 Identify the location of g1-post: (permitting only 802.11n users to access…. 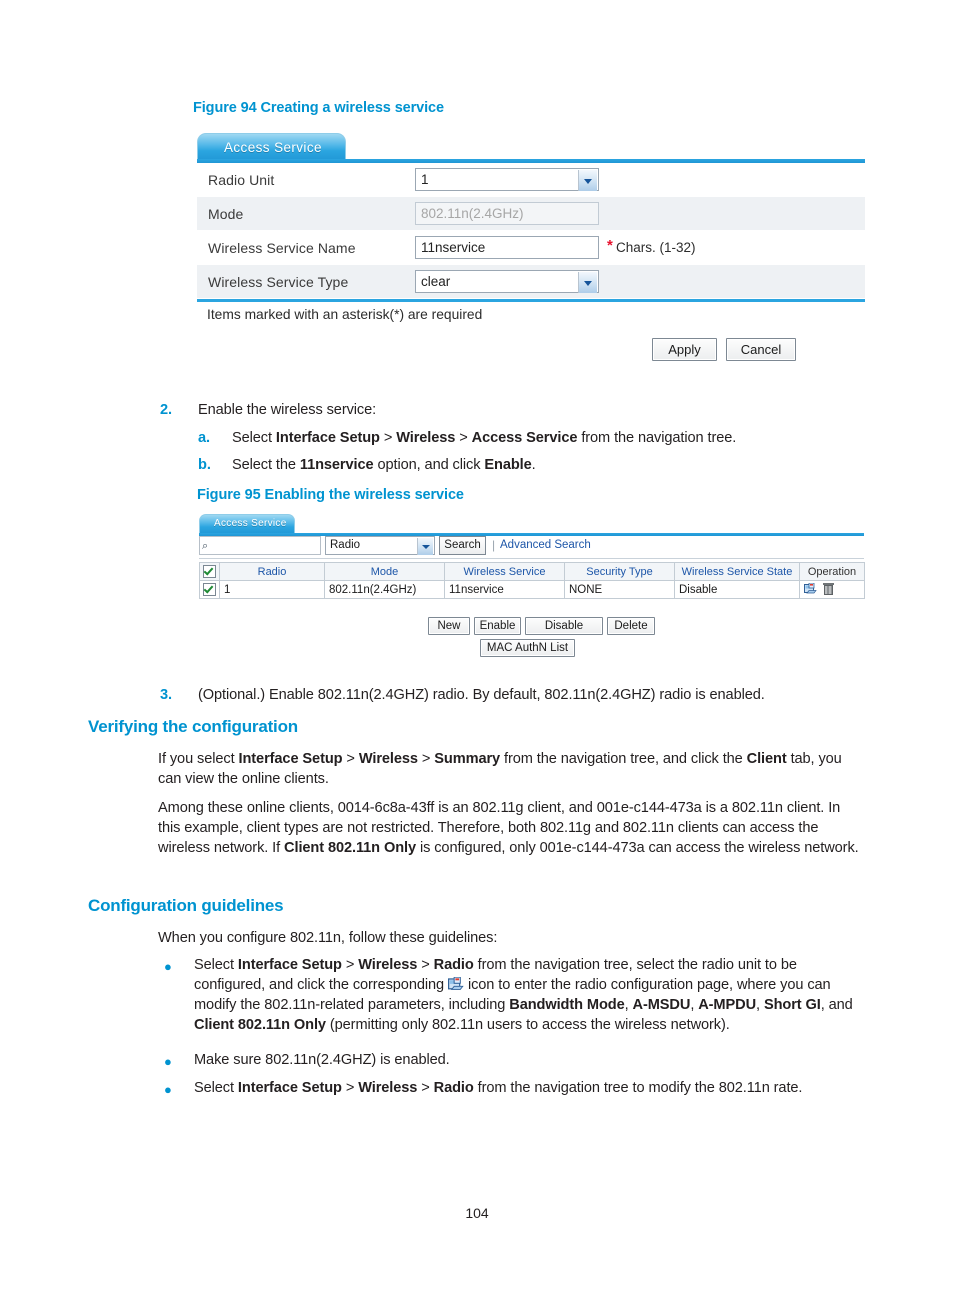
(527, 1025).